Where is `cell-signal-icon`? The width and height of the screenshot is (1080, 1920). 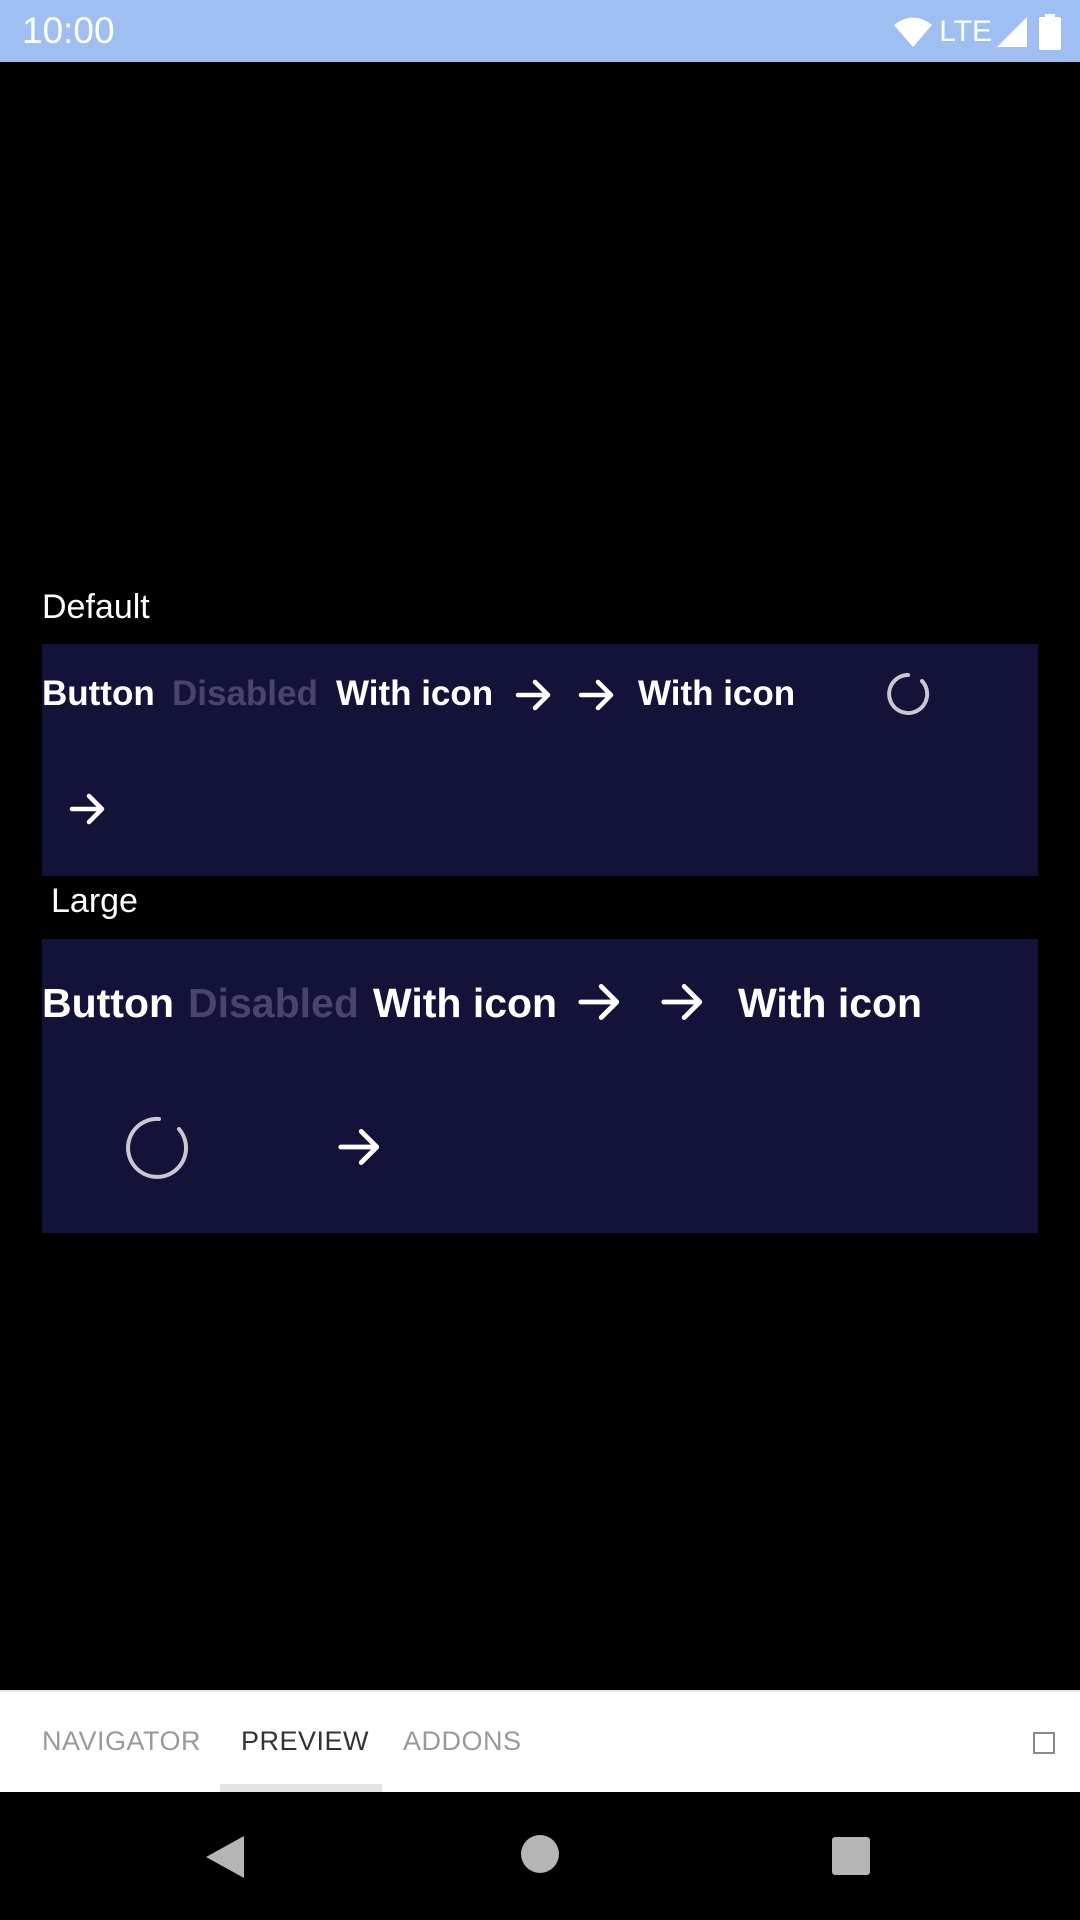
cell-signal-icon is located at coordinates (1012, 32).